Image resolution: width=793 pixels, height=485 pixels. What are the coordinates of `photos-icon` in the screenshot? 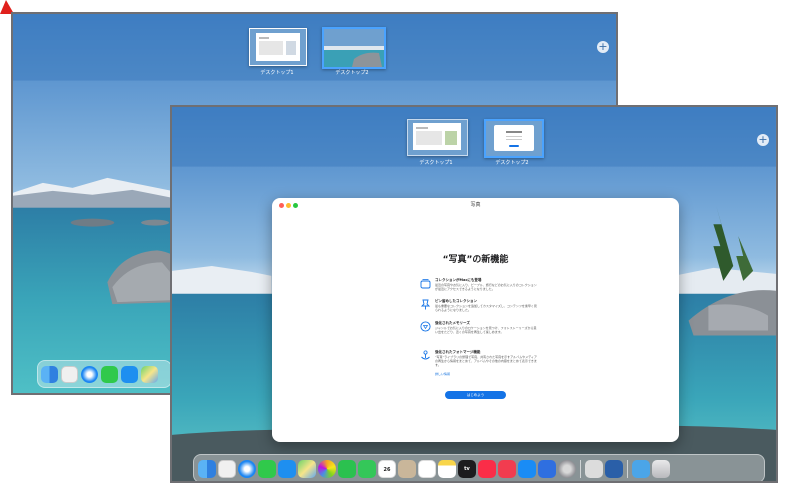 It's located at (327, 468).